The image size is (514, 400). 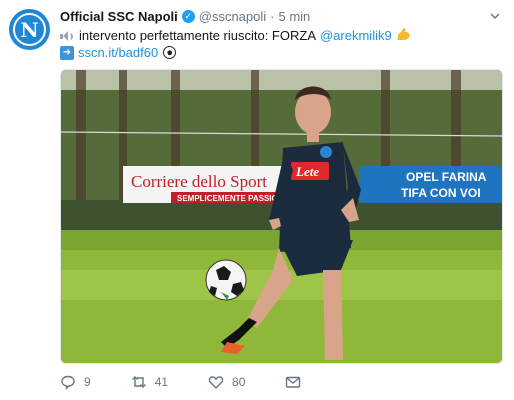 I want to click on soccer-ball-icon, so click(x=170, y=52).